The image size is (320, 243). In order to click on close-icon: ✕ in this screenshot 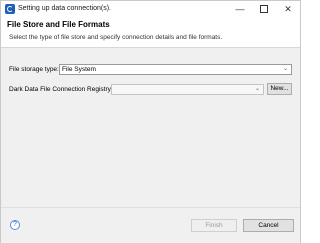, I will do `click(288, 9)`.